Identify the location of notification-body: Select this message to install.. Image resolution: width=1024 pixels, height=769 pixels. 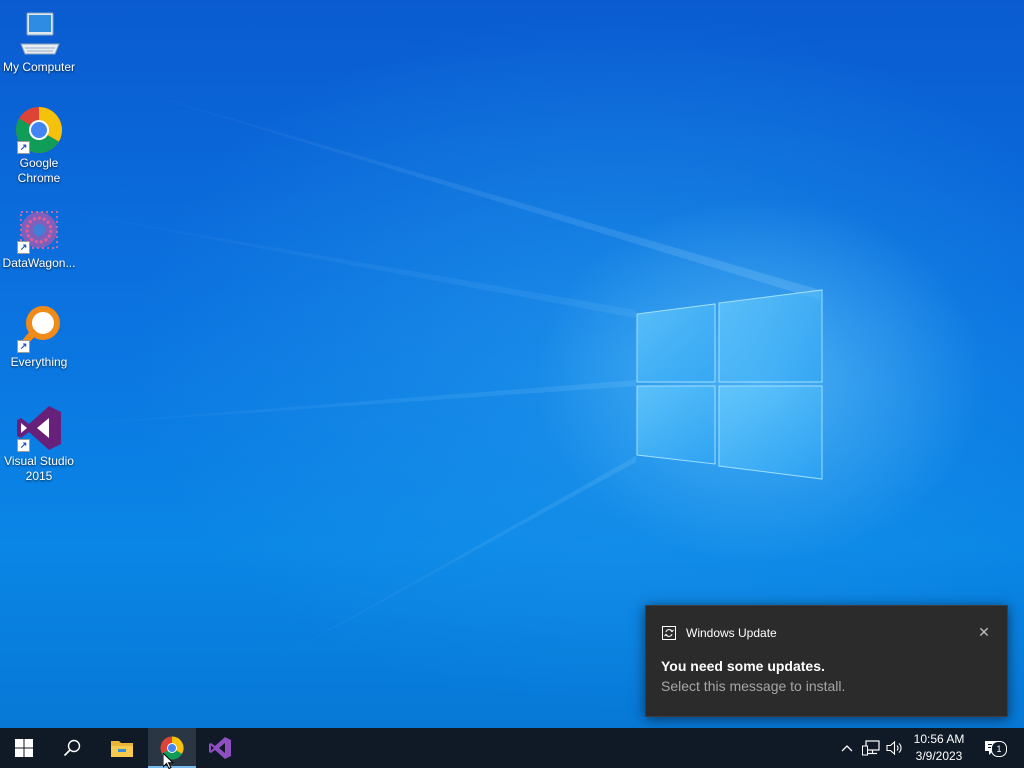
(753, 686).